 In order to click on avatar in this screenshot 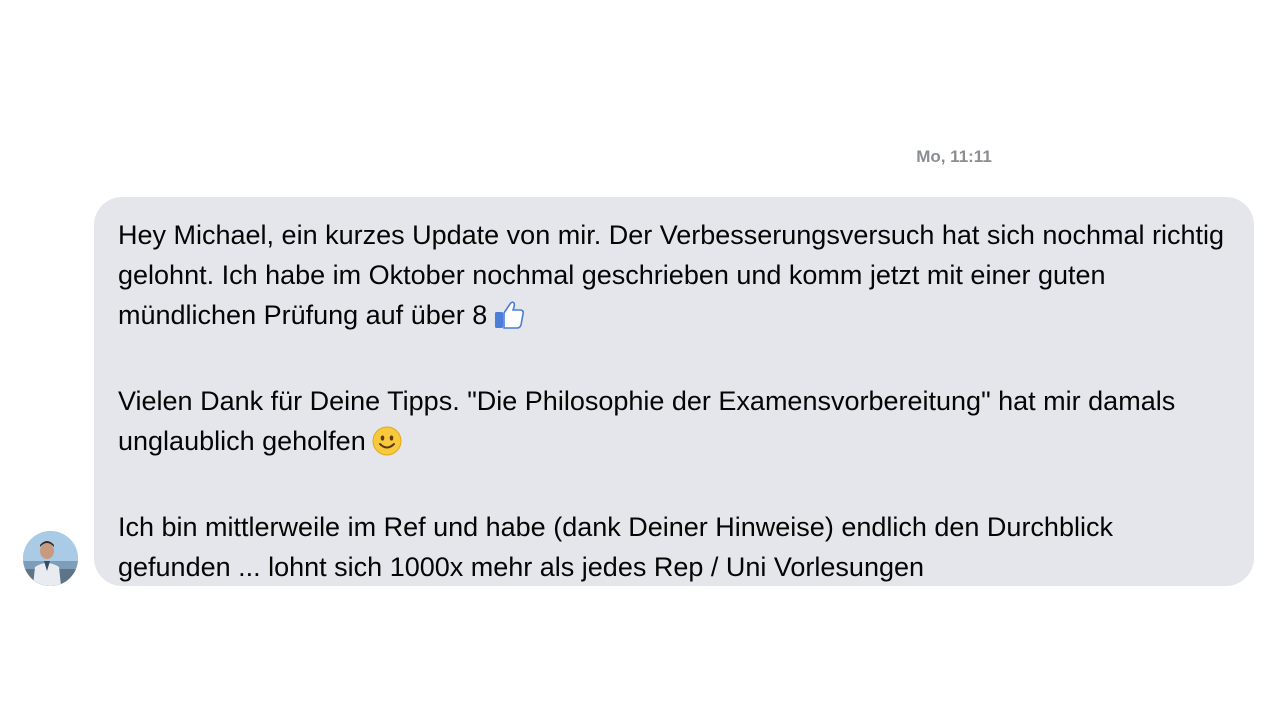, I will do `click(50, 558)`.